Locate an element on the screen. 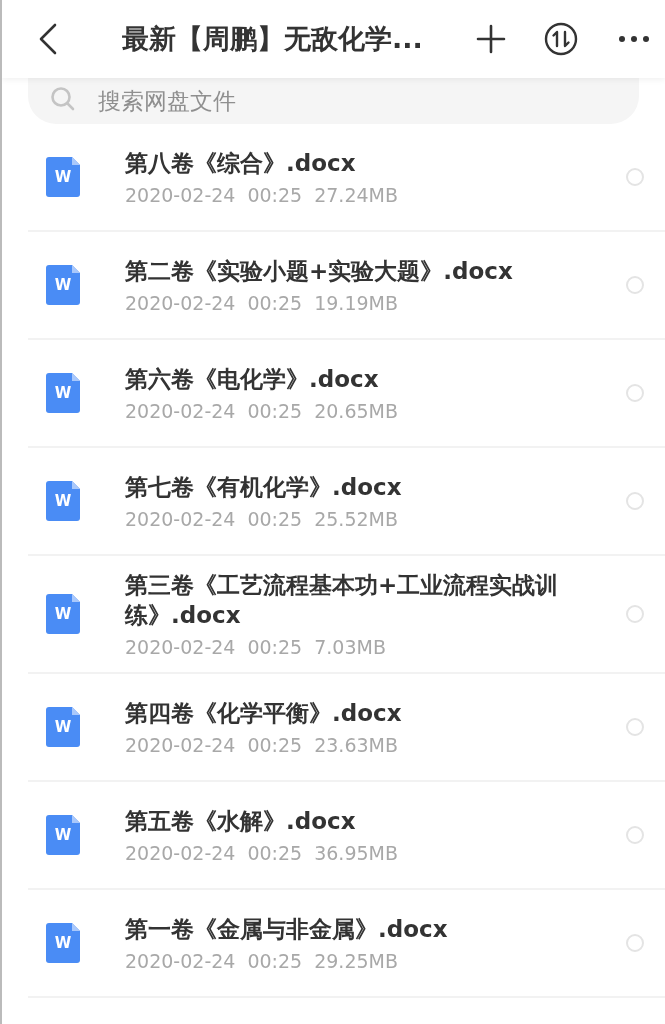 The height and width of the screenshot is (1024, 665). file-name: 第一卷《金属与非金属》.docx is located at coordinates (287, 929).